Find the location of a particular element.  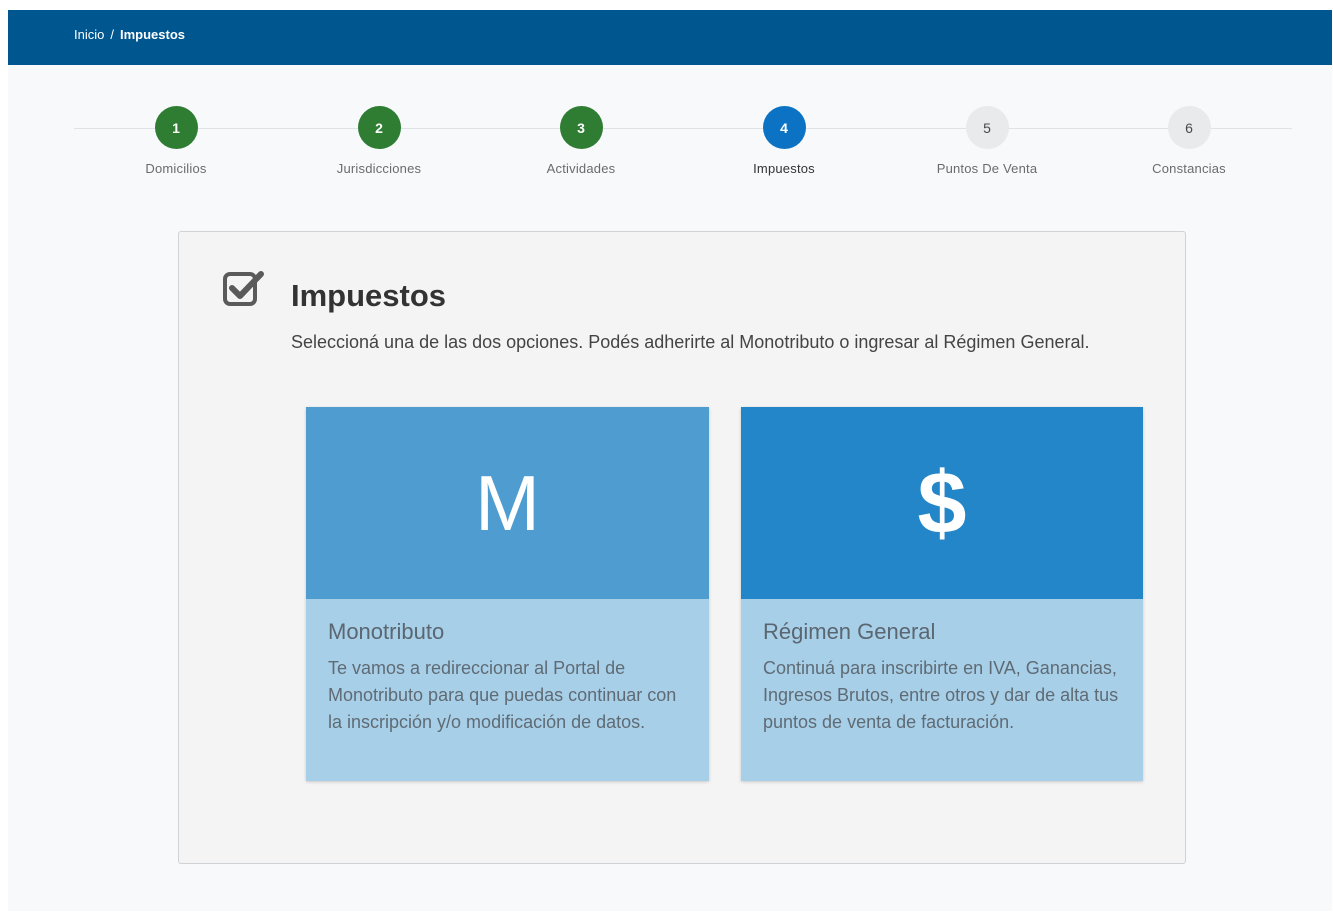

step-impuestos: 4 Impuestos is located at coordinates (784, 141).